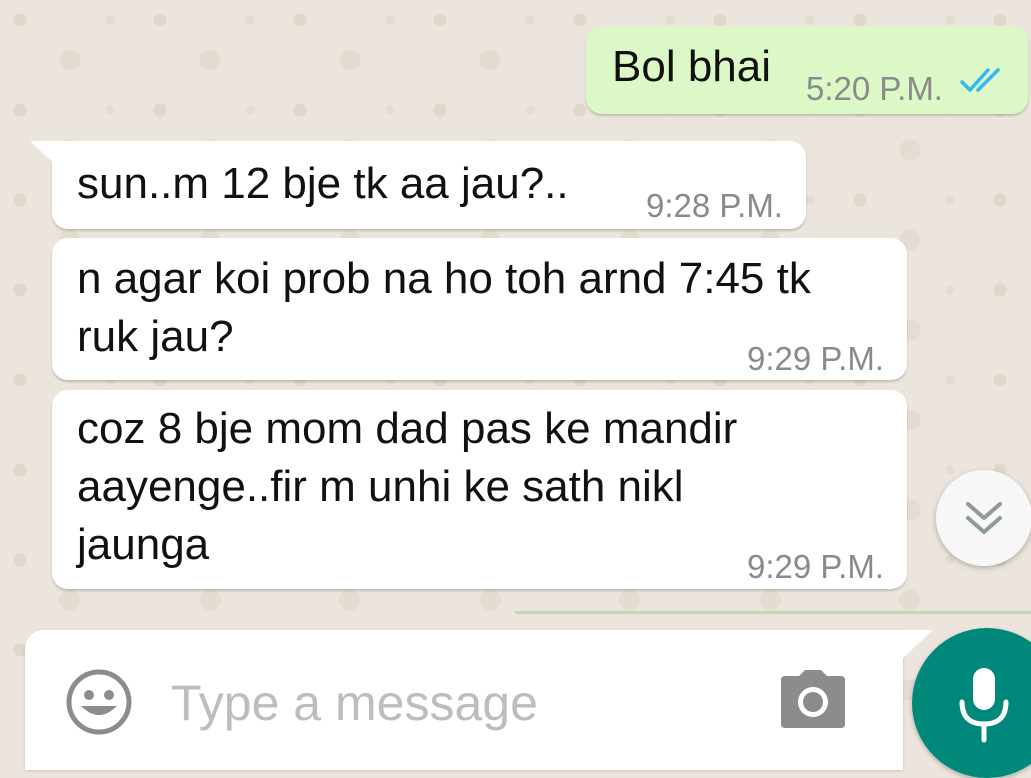  I want to click on scroll-to-bottom-button, so click(983, 518).